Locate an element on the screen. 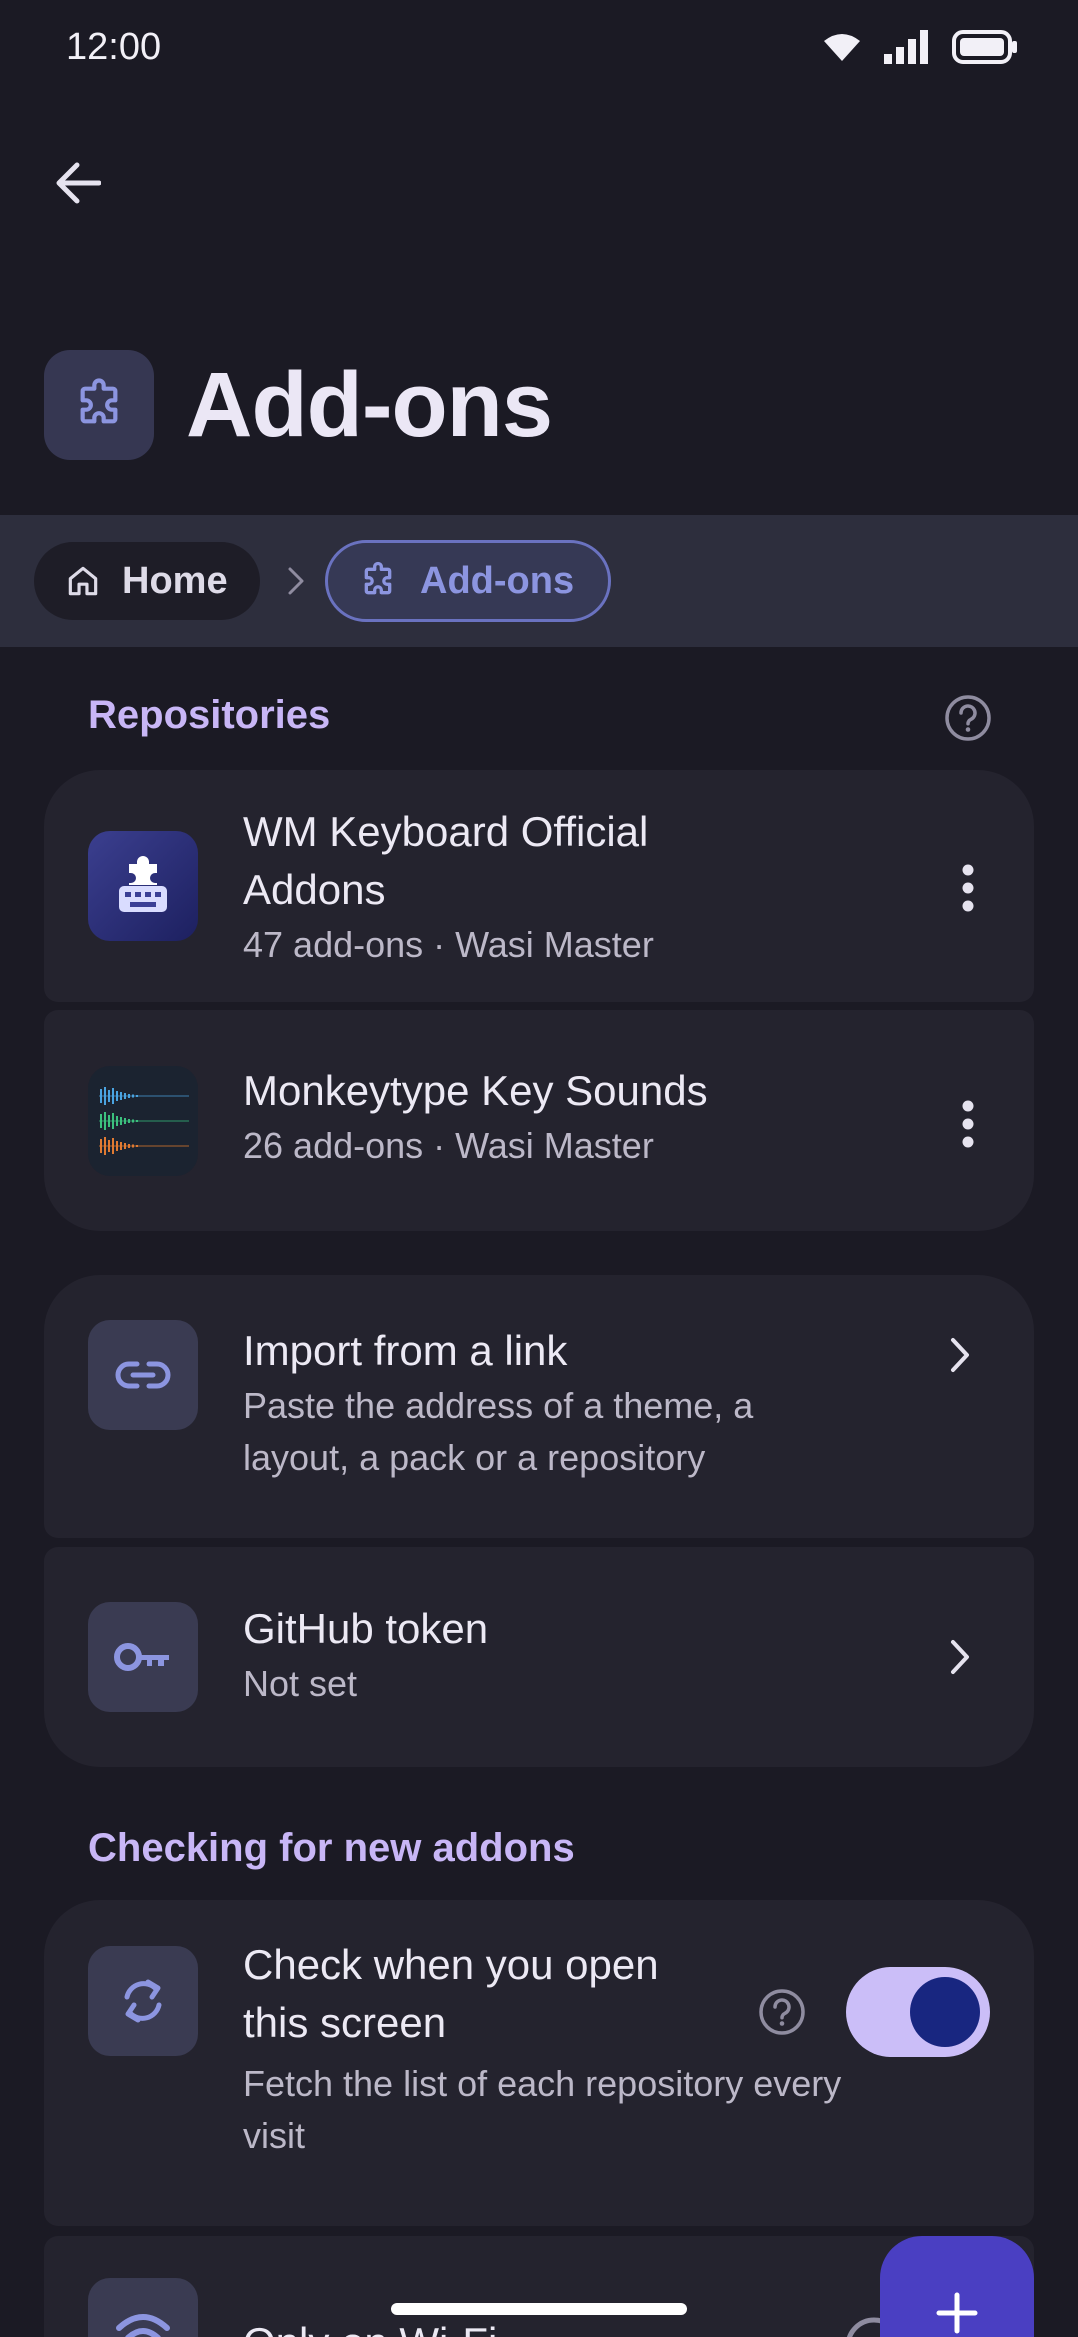  breadcrumb-addons-label: Add-ons is located at coordinates (497, 580).